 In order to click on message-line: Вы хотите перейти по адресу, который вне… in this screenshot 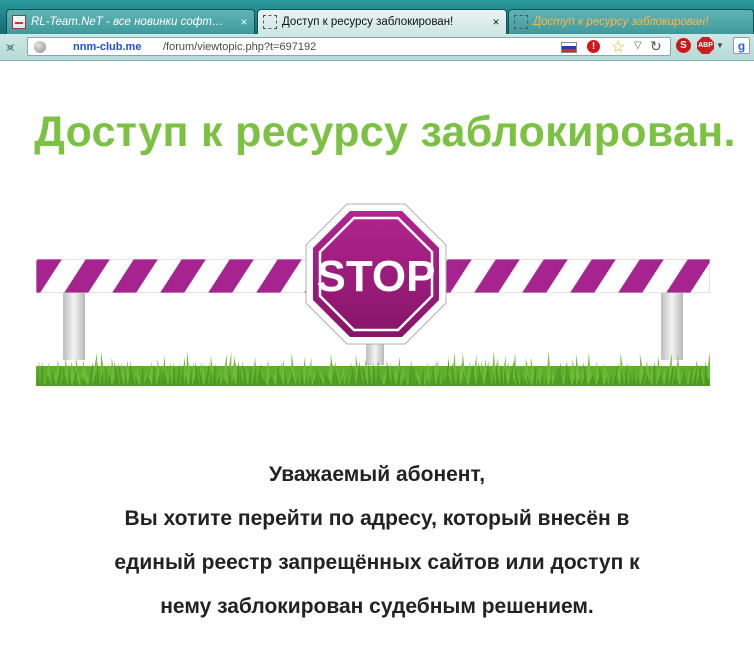, I will do `click(377, 518)`.